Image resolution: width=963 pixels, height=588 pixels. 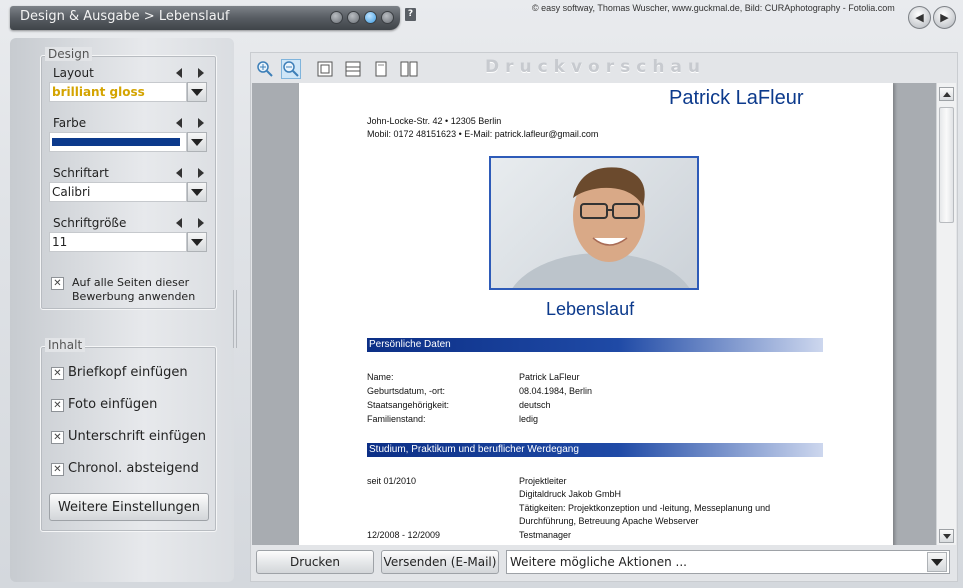 What do you see at coordinates (69, 54) in the screenshot?
I see `design-group-legend: Design` at bounding box center [69, 54].